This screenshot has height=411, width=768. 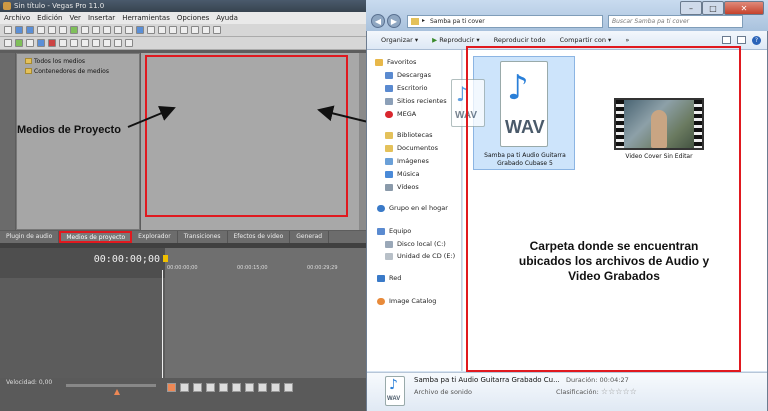 What do you see at coordinates (399, 40) in the screenshot?
I see `organize-button: Organizar ▾` at bounding box center [399, 40].